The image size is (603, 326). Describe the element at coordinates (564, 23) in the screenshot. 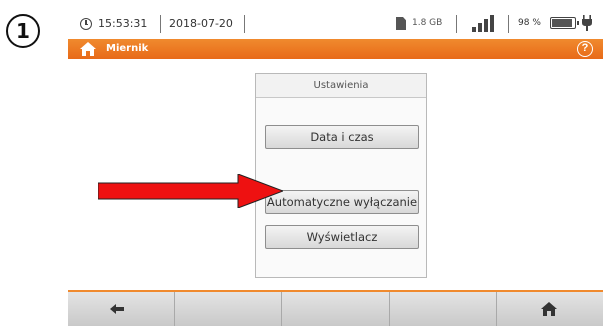

I see `battery-icon` at that location.